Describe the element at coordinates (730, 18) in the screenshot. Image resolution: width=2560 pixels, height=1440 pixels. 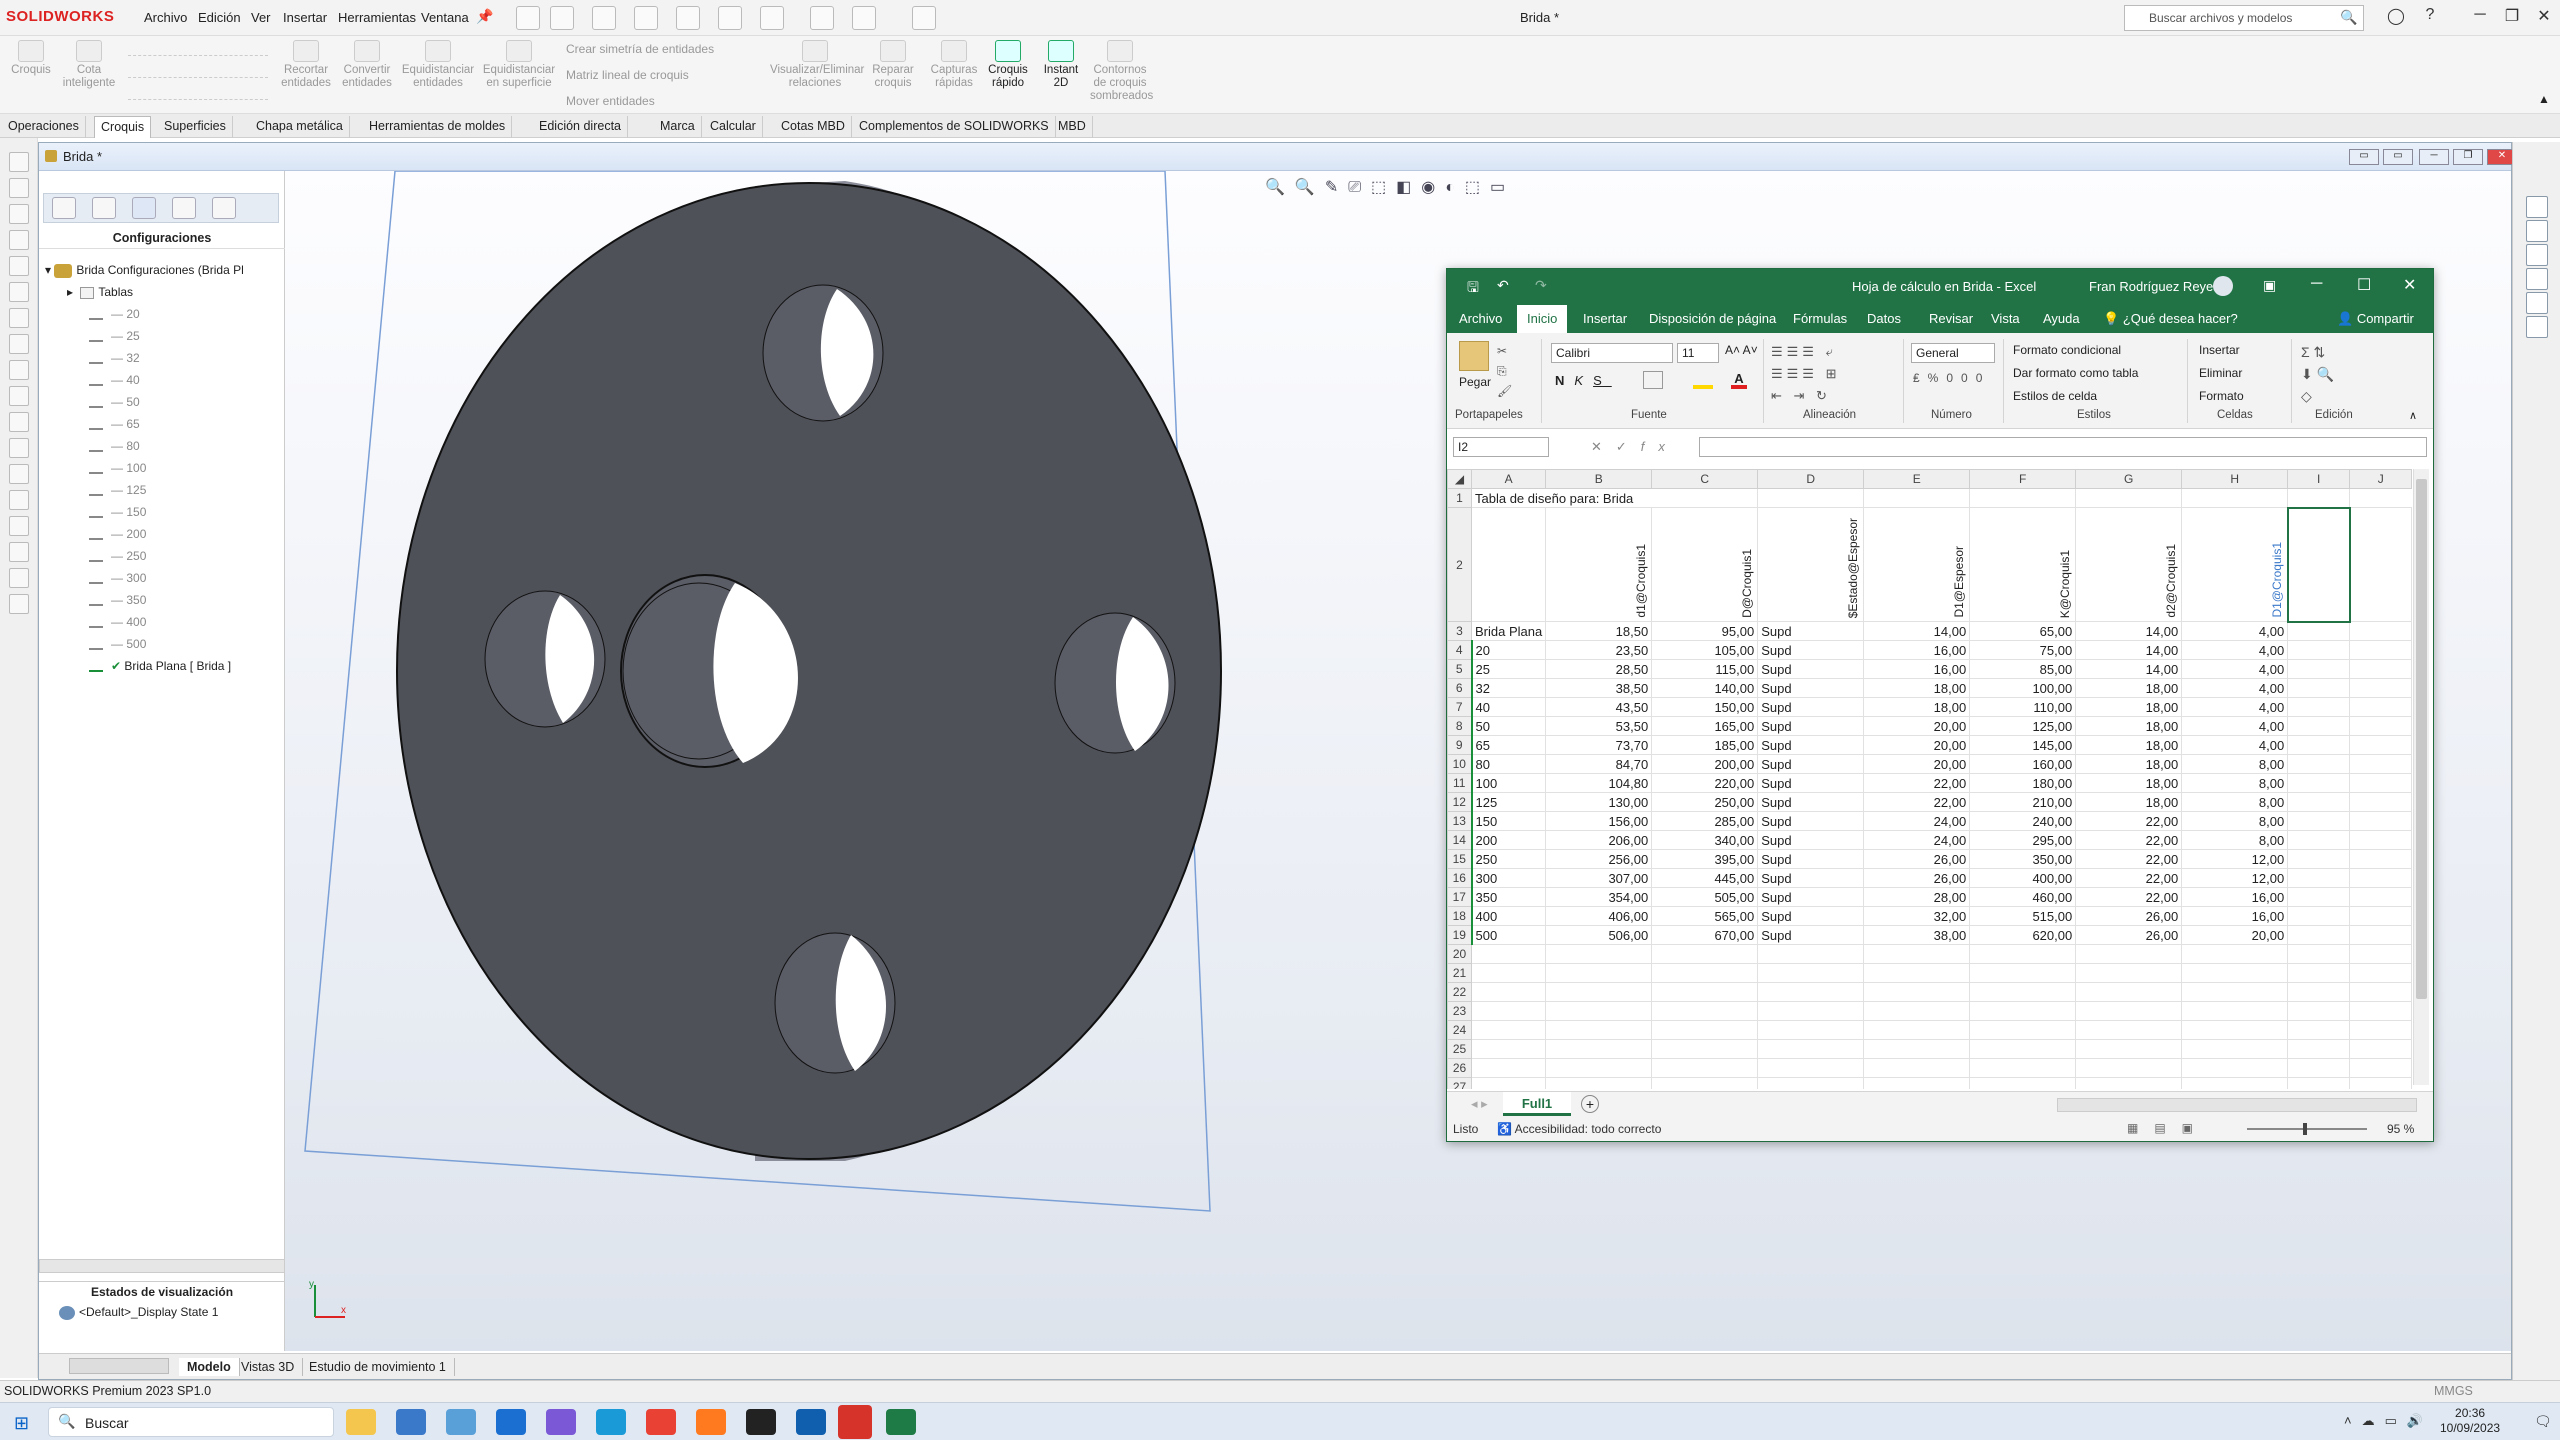
I see `undo-icon` at that location.